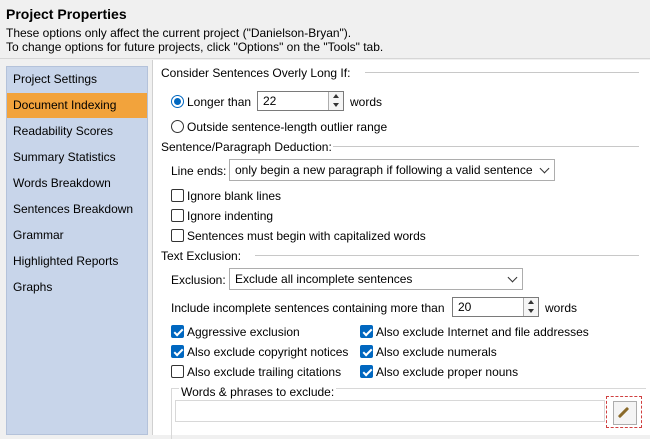 This screenshot has width=650, height=439. What do you see at coordinates (219, 102) in the screenshot?
I see `longer-than-label: Longer than` at bounding box center [219, 102].